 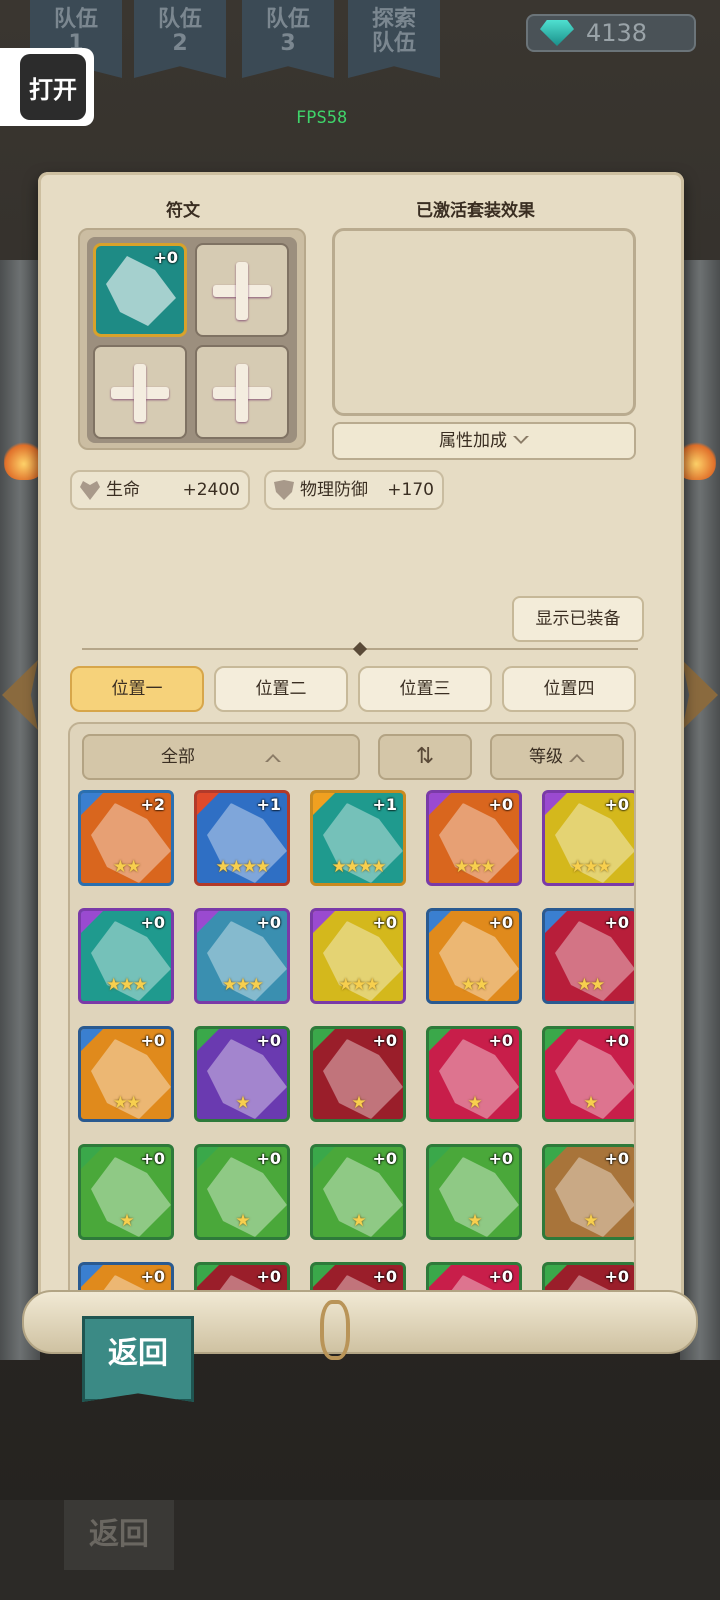 I want to click on set-effect-title: 已激活套装效果, so click(x=475, y=211).